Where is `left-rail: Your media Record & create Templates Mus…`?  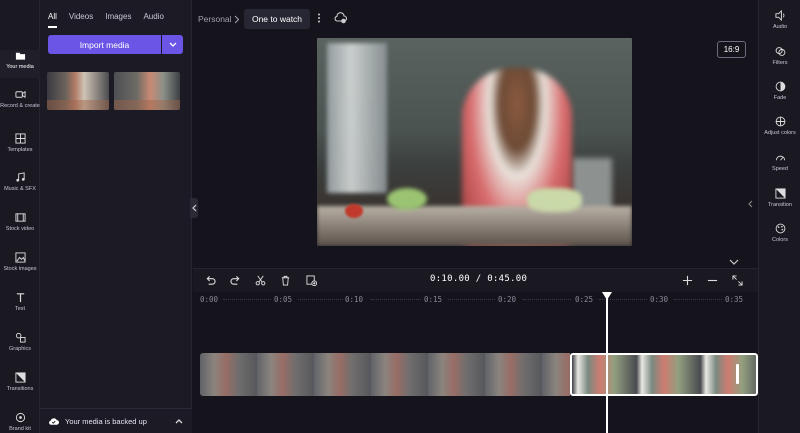 left-rail: Your media Record & create Templates Mus… is located at coordinates (20, 216).